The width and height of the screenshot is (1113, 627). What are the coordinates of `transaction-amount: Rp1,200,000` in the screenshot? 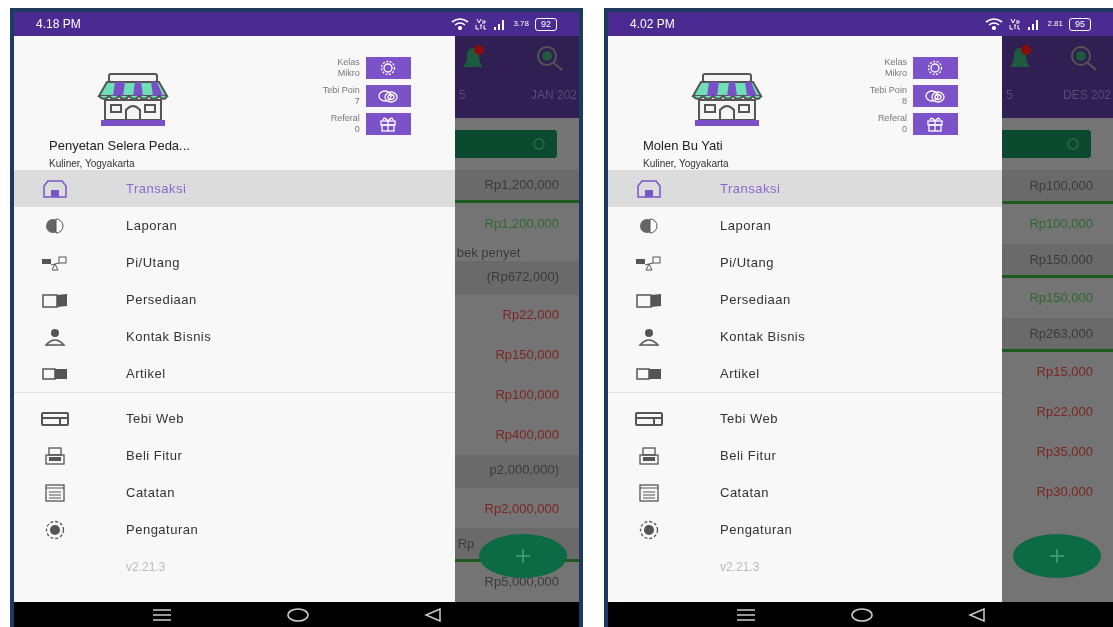 It's located at (521, 223).